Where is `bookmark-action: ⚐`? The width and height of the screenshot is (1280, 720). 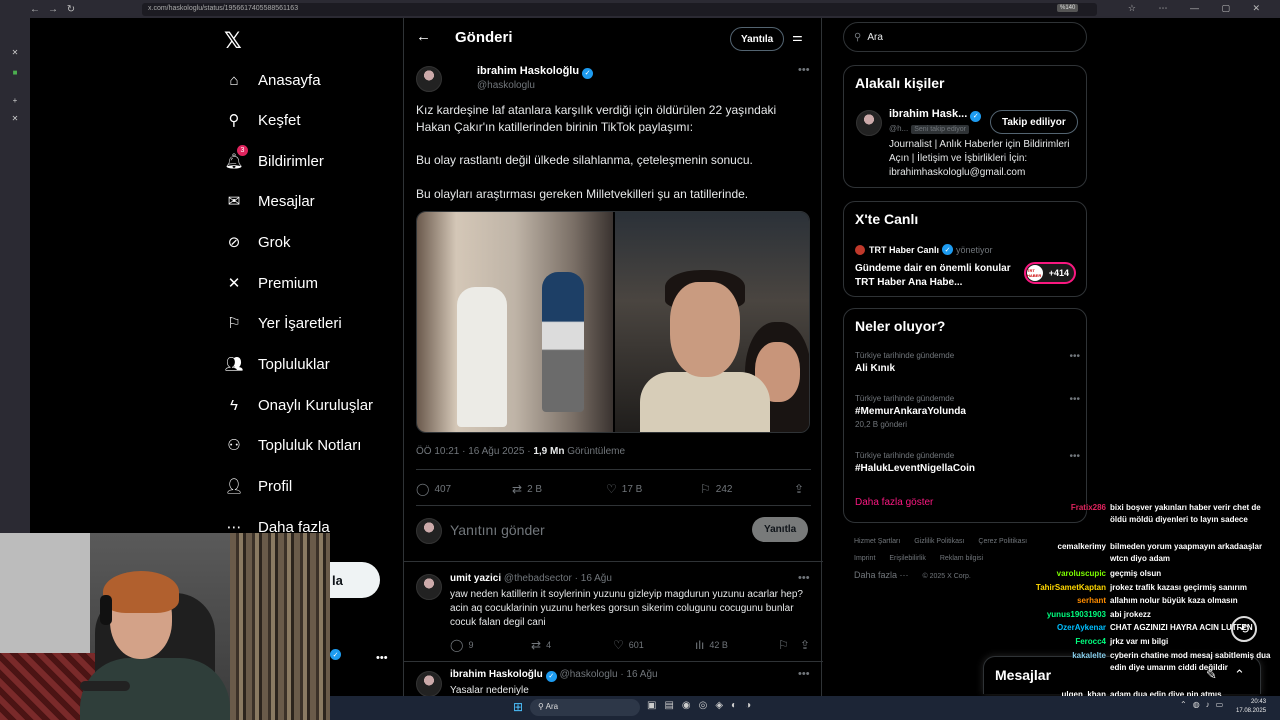
bookmark-action: ⚐ is located at coordinates (786, 645).